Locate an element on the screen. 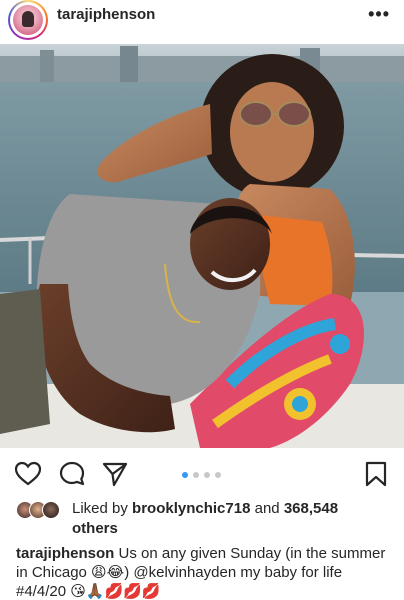 The width and height of the screenshot is (404, 600). caption-text-2: ) is located at coordinates (129, 572).